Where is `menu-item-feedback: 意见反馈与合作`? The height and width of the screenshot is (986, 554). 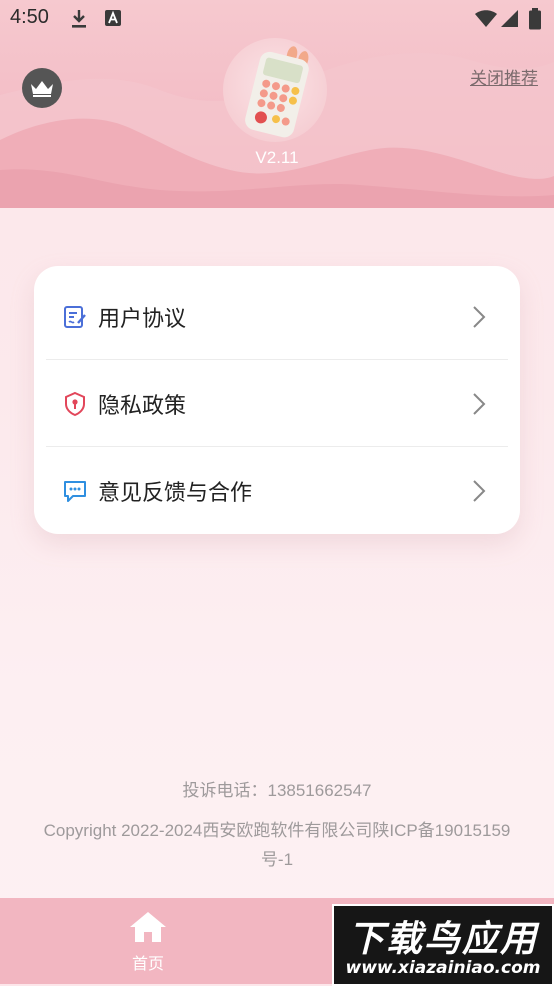 menu-item-feedback: 意见反馈与合作 is located at coordinates (277, 491).